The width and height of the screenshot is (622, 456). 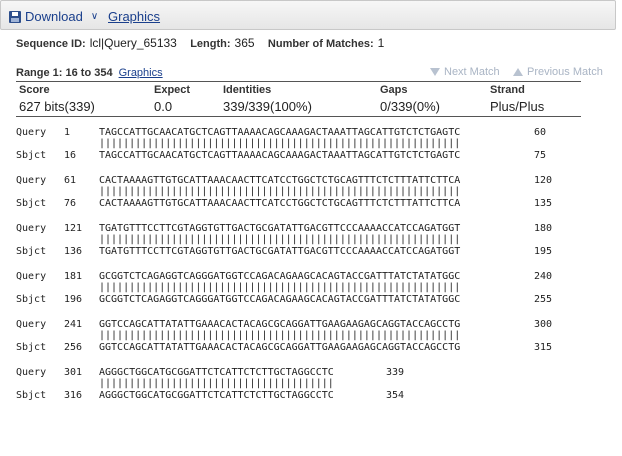 What do you see at coordinates (73, 324) in the screenshot?
I see `query-start: 241` at bounding box center [73, 324].